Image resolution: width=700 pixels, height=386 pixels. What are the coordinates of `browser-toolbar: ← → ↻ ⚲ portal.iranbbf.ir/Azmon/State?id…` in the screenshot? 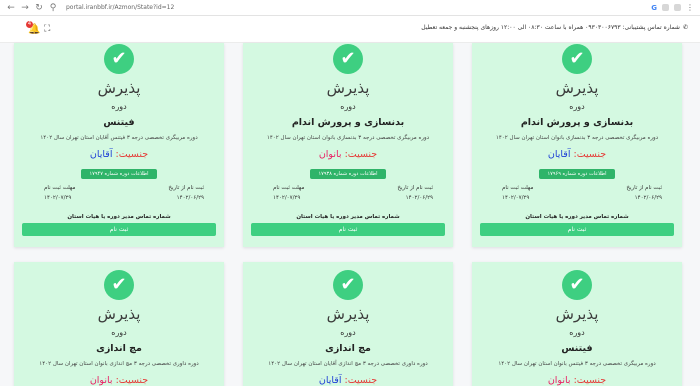 It's located at (350, 8).